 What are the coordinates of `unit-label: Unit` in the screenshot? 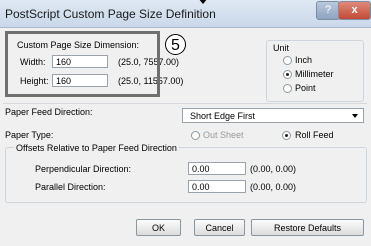 It's located at (281, 48).